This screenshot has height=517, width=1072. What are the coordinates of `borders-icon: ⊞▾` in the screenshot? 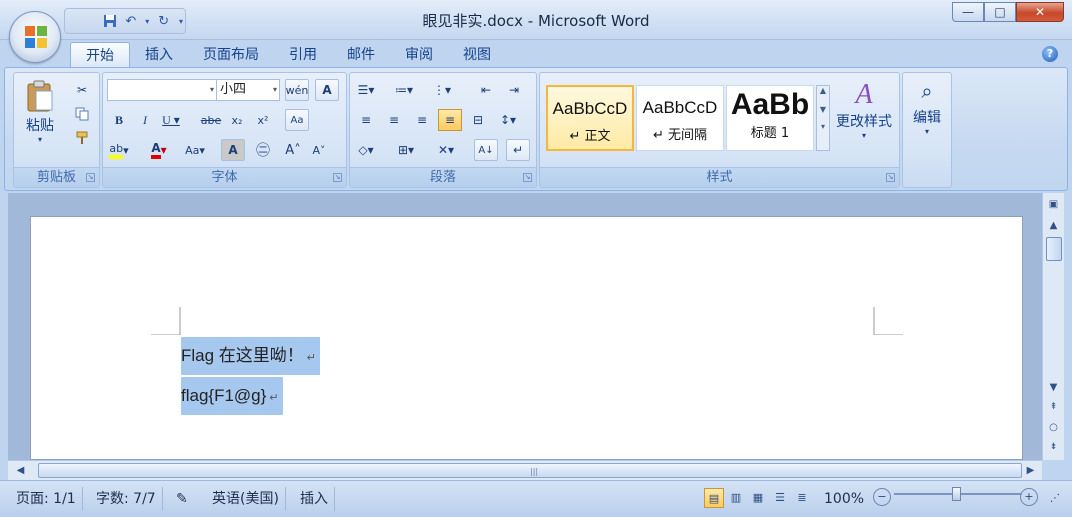 It's located at (406, 150).